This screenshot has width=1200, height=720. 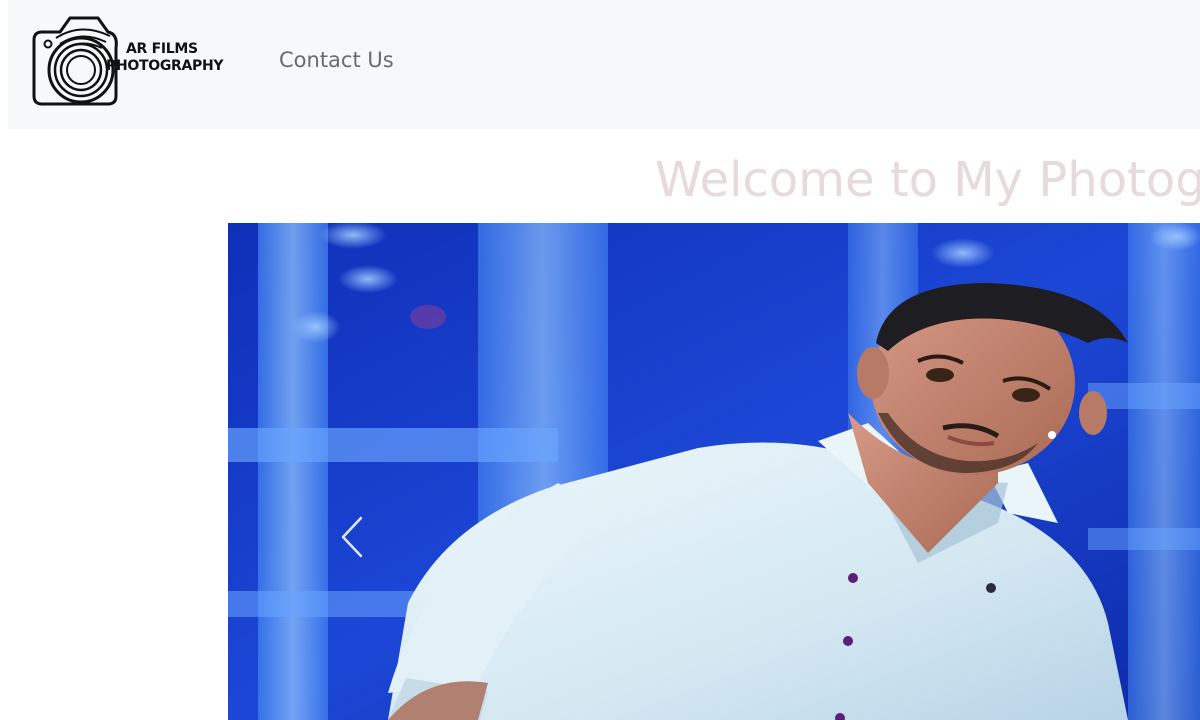 What do you see at coordinates (336, 60) in the screenshot?
I see `nav-link-contact-us: Contact Us` at bounding box center [336, 60].